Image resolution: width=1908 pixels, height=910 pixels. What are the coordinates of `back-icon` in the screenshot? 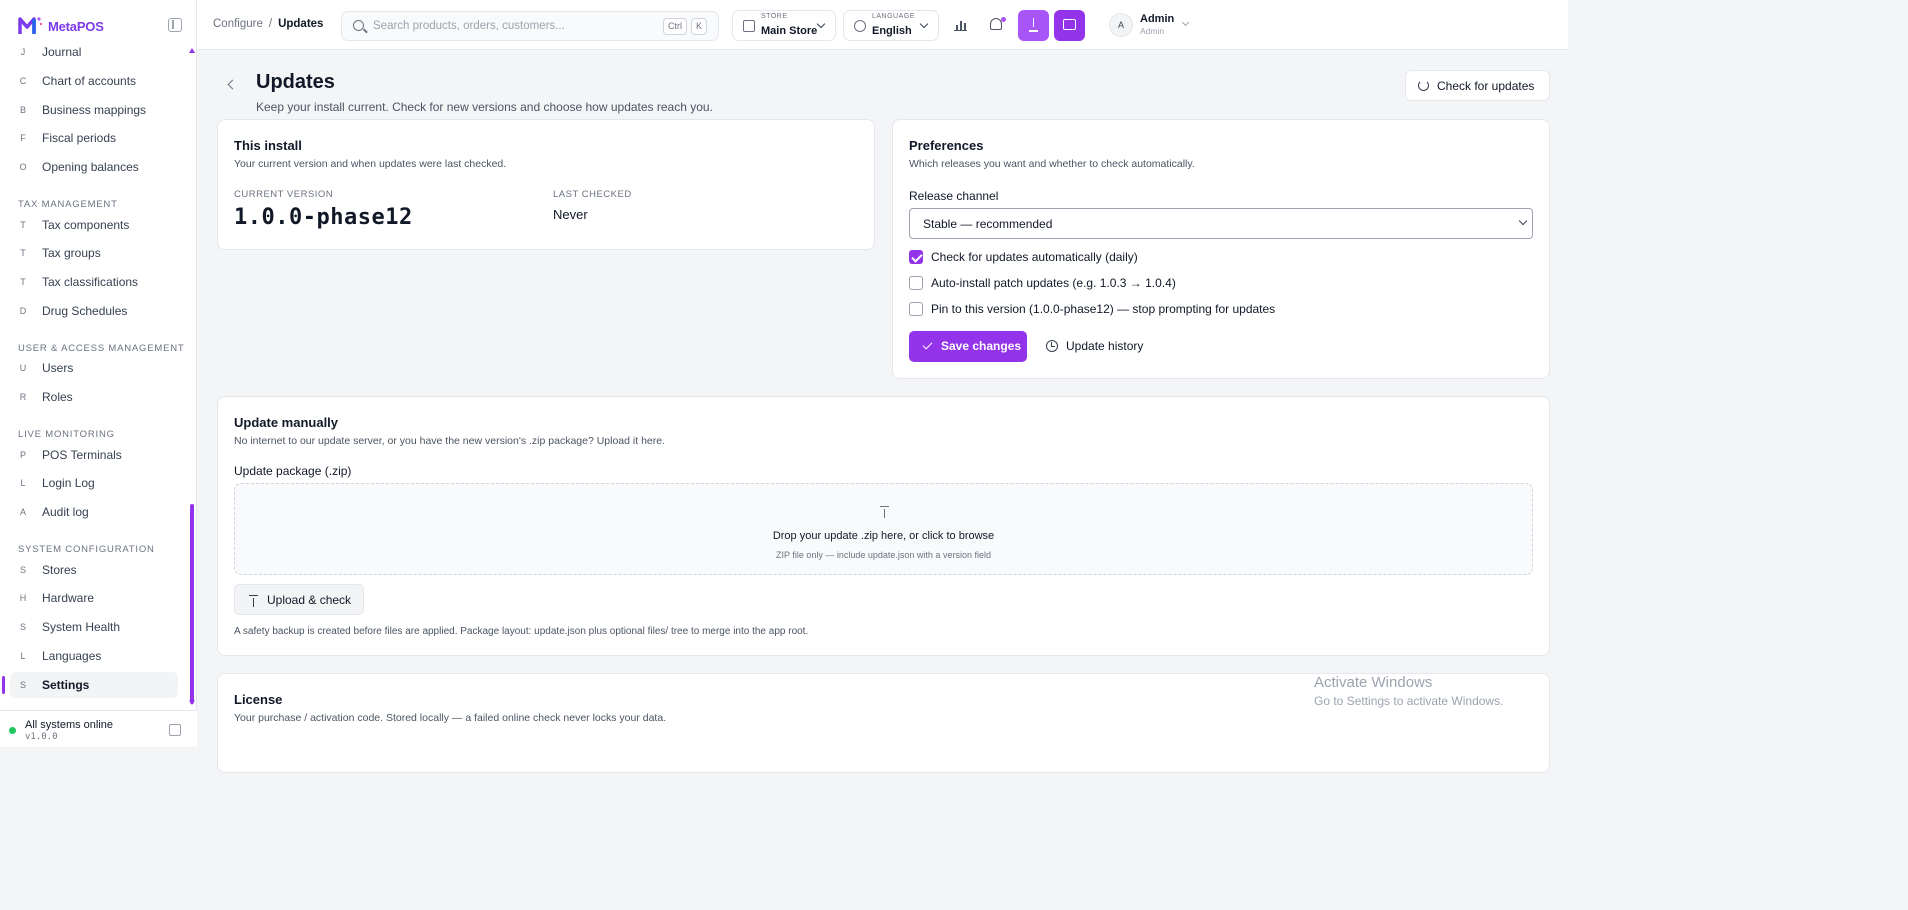 It's located at (232, 84).